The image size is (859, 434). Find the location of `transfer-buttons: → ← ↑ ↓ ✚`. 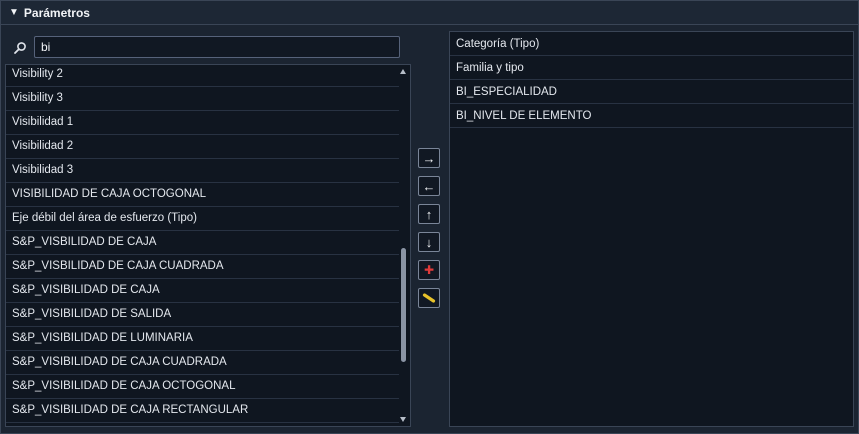

transfer-buttons: → ← ↑ ↓ ✚ is located at coordinates (430, 232).